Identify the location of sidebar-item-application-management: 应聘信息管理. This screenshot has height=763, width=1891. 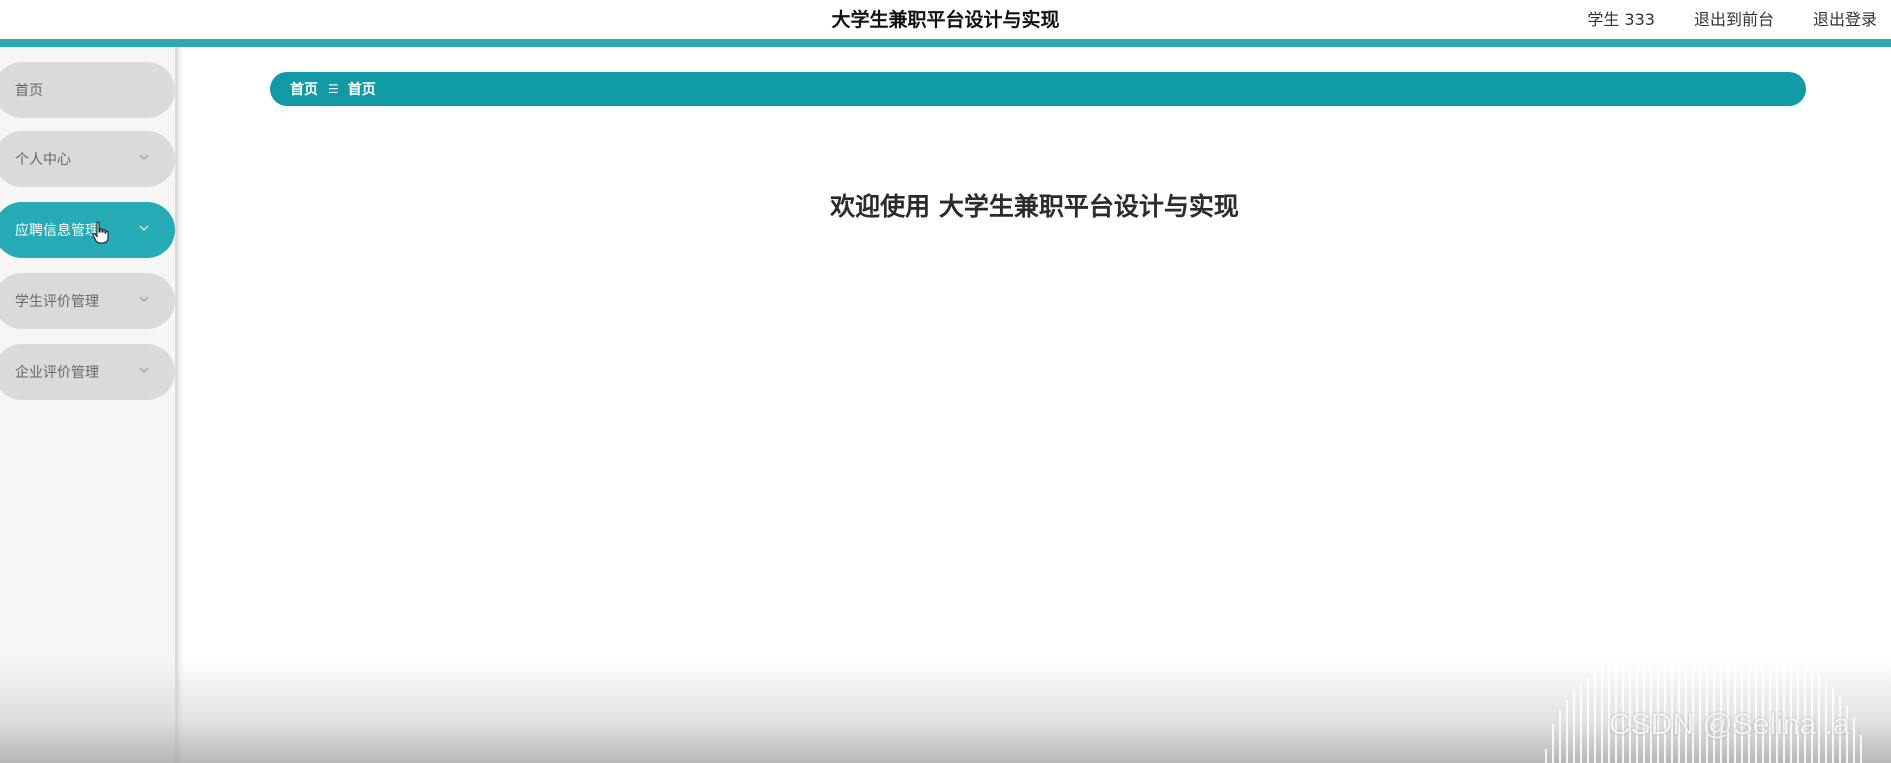
(87, 230).